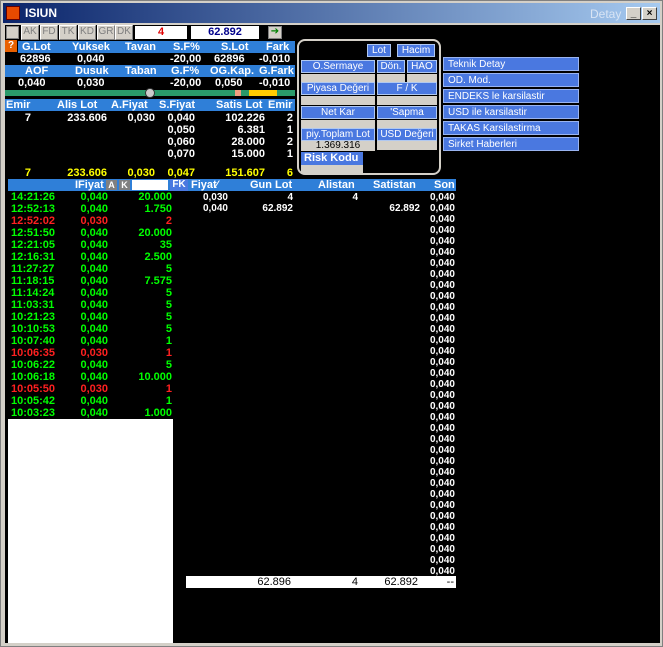 This screenshot has height=647, width=663. Describe the element at coordinates (90, 341) in the screenshot. I see `trade-row: 10:07:40 0,040 1` at that location.